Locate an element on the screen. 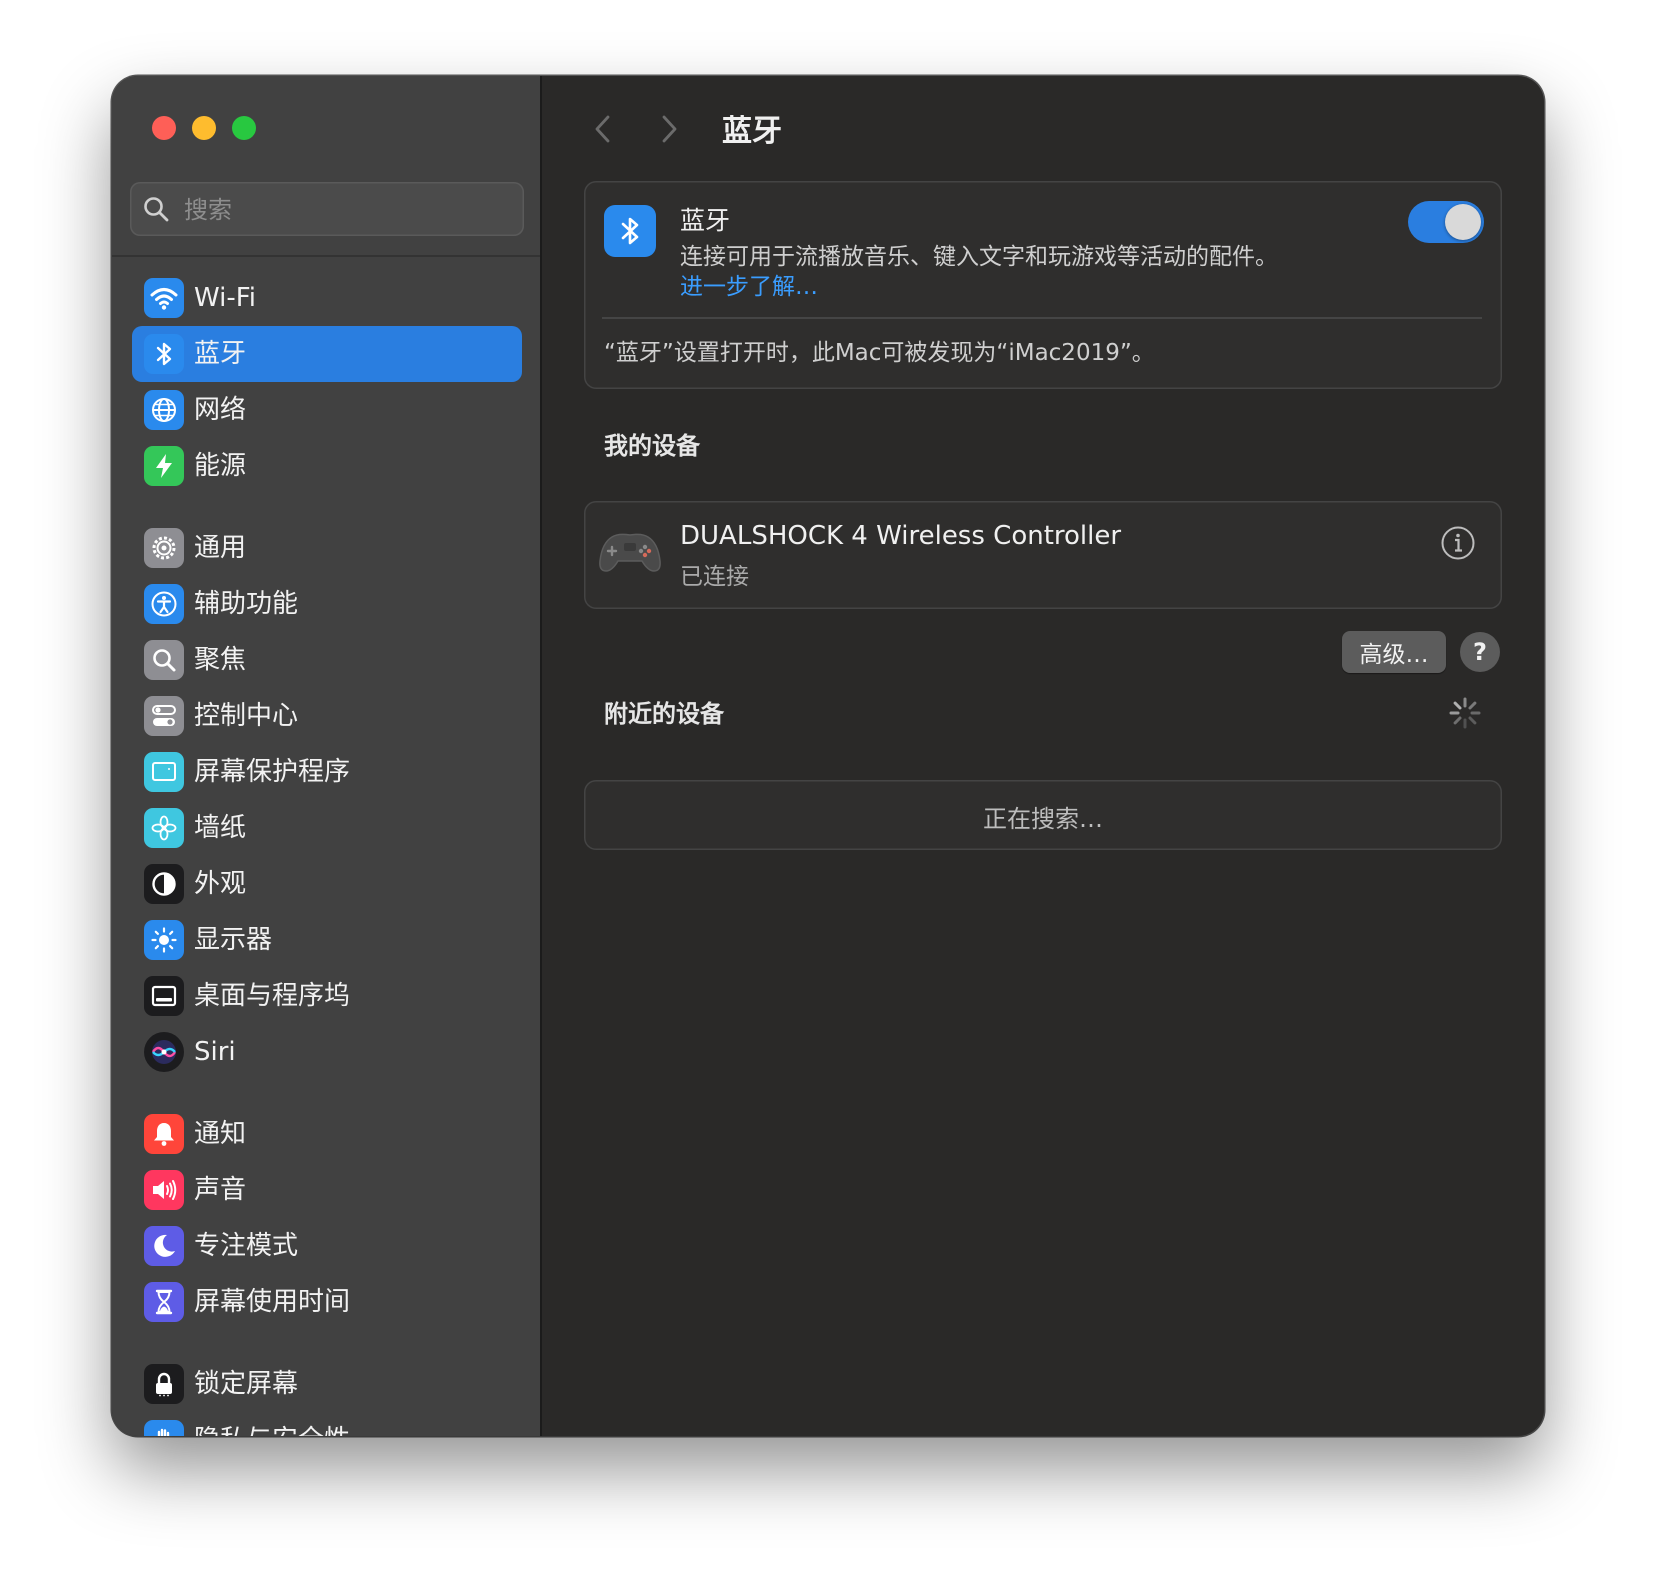  sidebar-item-label: 墙纸 is located at coordinates (220, 828).